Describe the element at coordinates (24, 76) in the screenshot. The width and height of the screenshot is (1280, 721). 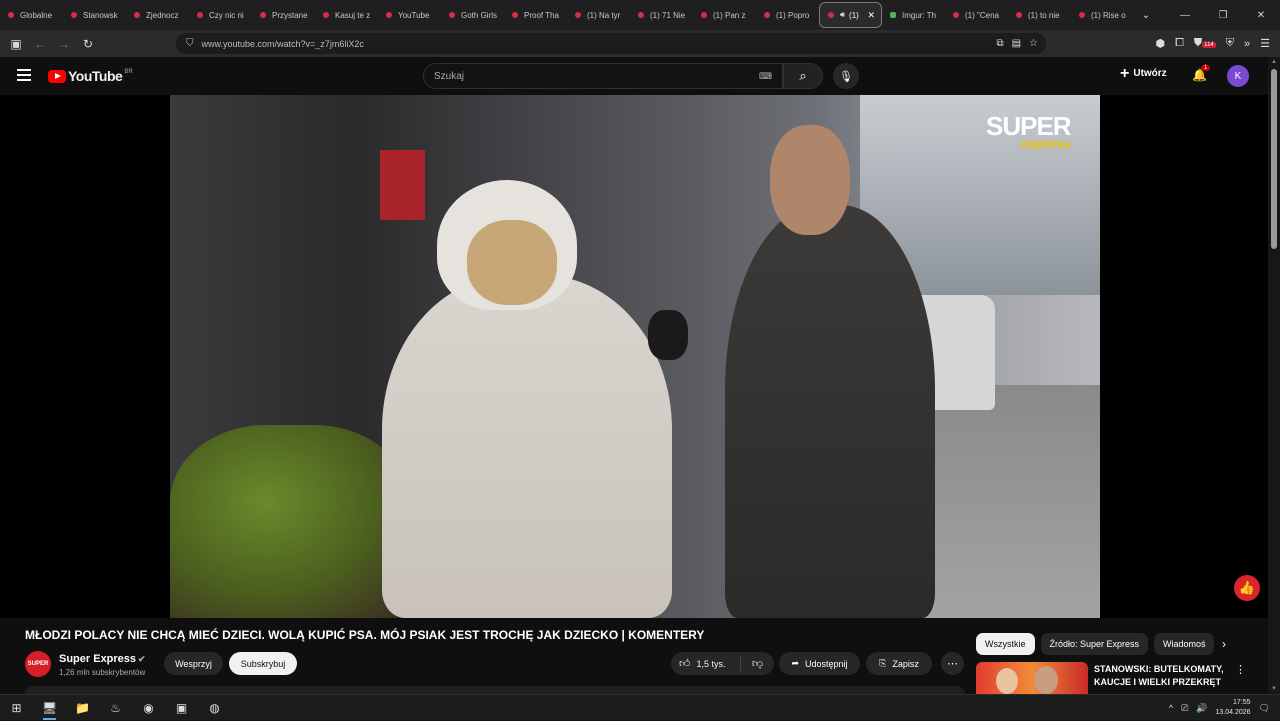
I see `guide-menu-icon` at that location.